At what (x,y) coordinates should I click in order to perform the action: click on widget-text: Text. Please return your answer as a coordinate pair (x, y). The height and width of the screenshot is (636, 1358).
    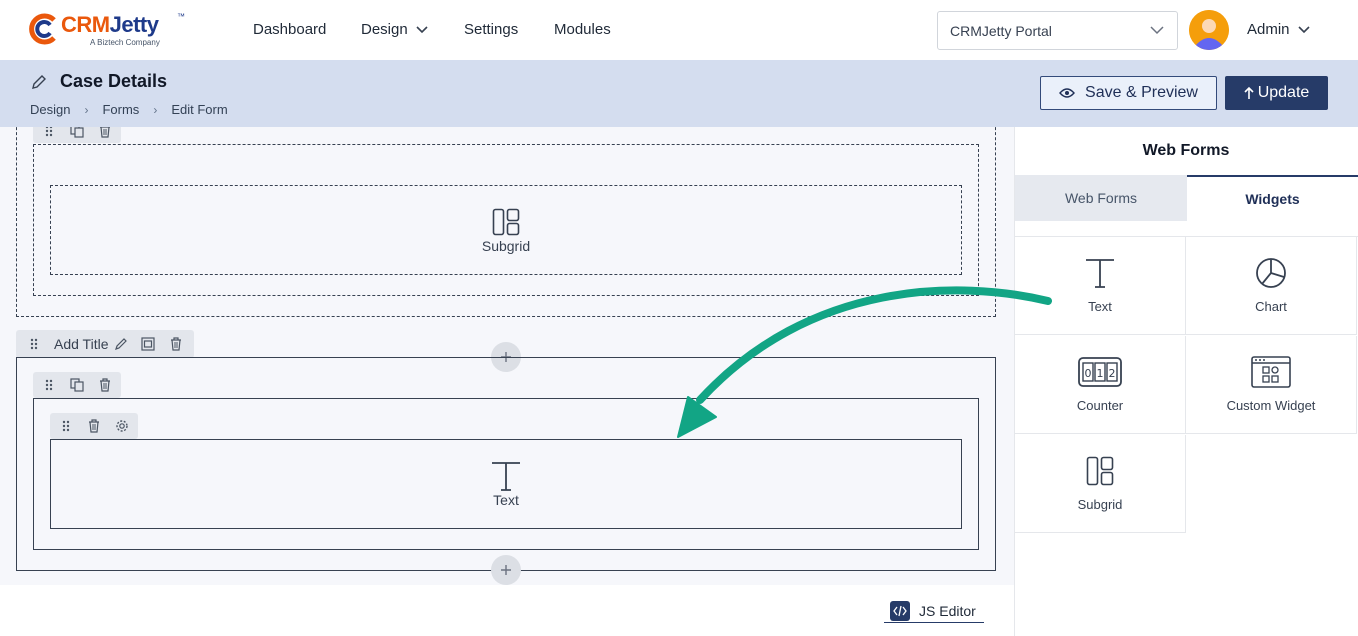
    Looking at the image, I should click on (1100, 286).